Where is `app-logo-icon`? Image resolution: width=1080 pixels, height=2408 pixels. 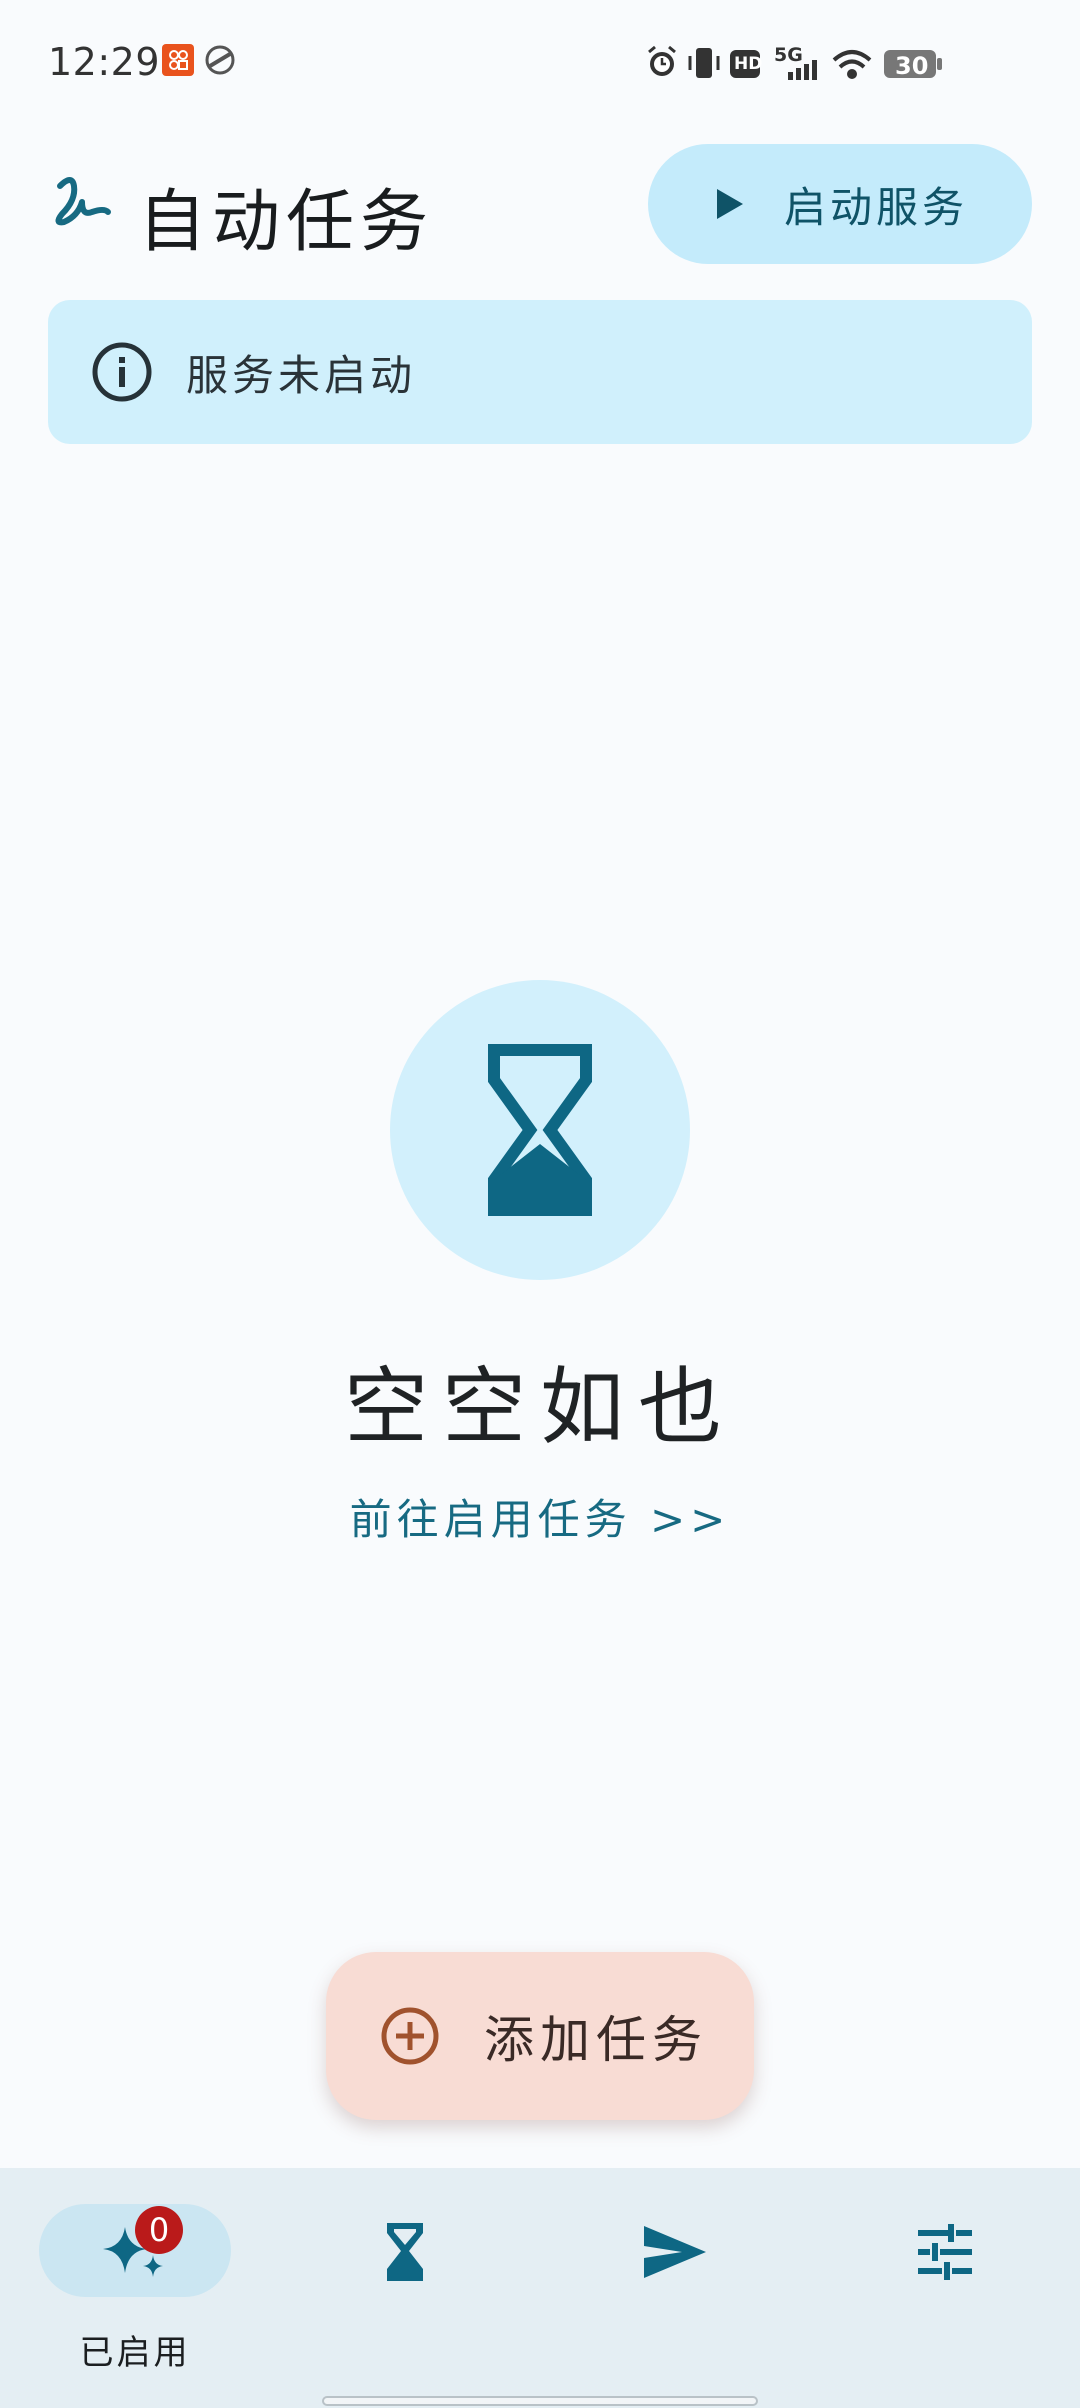 app-logo-icon is located at coordinates (83, 201).